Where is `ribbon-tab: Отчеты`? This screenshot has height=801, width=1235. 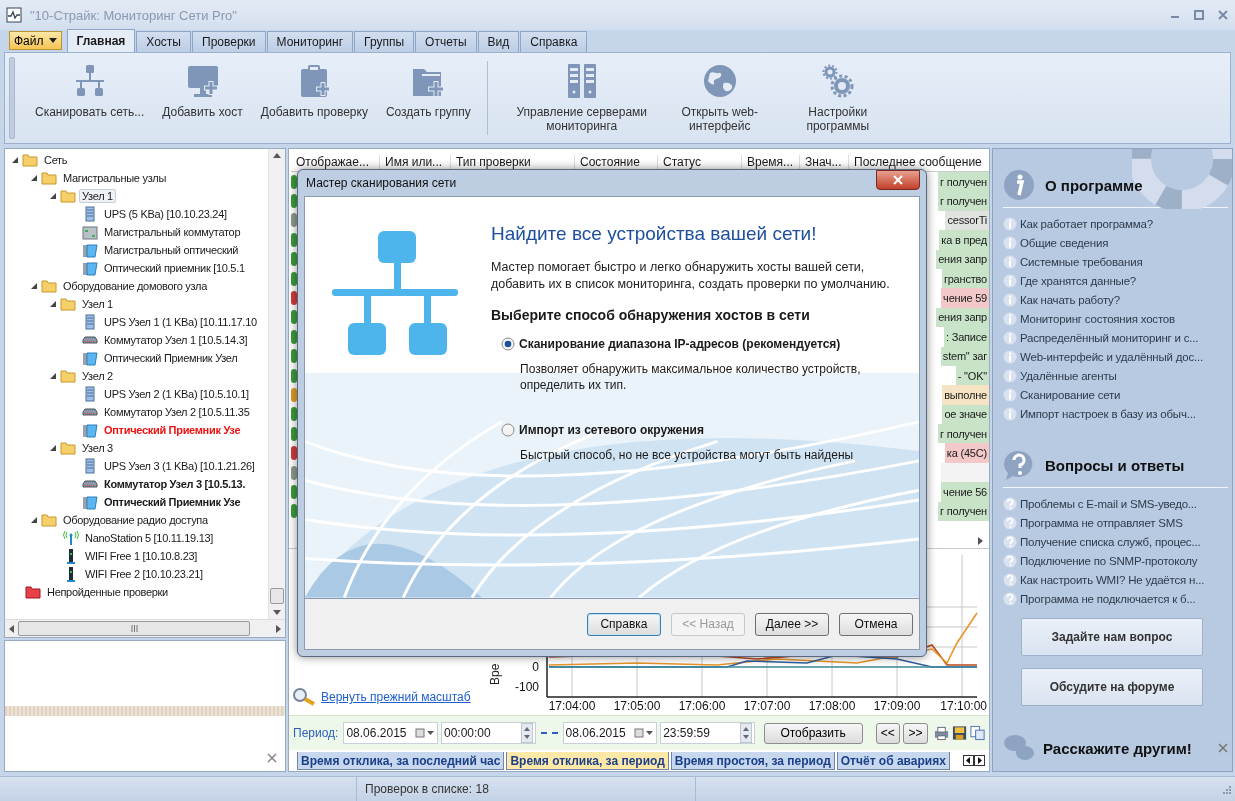 ribbon-tab: Отчеты is located at coordinates (446, 41).